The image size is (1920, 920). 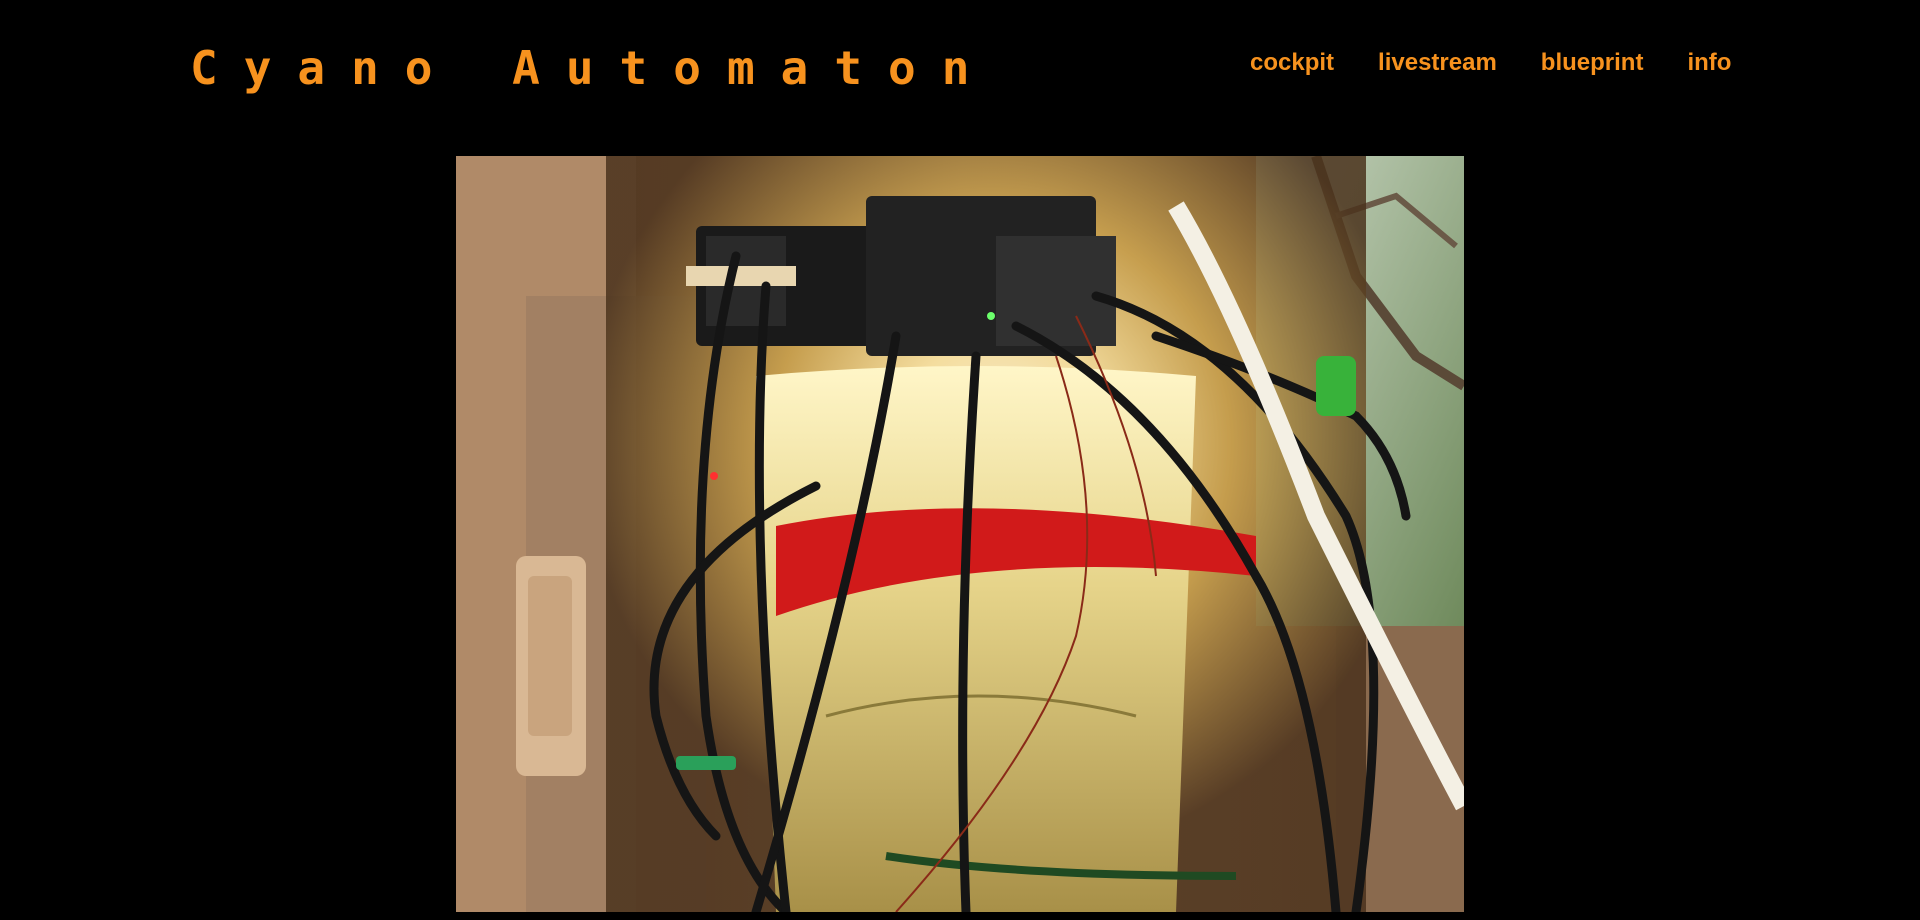 I want to click on nav-livestream: livestream, so click(x=1437, y=63).